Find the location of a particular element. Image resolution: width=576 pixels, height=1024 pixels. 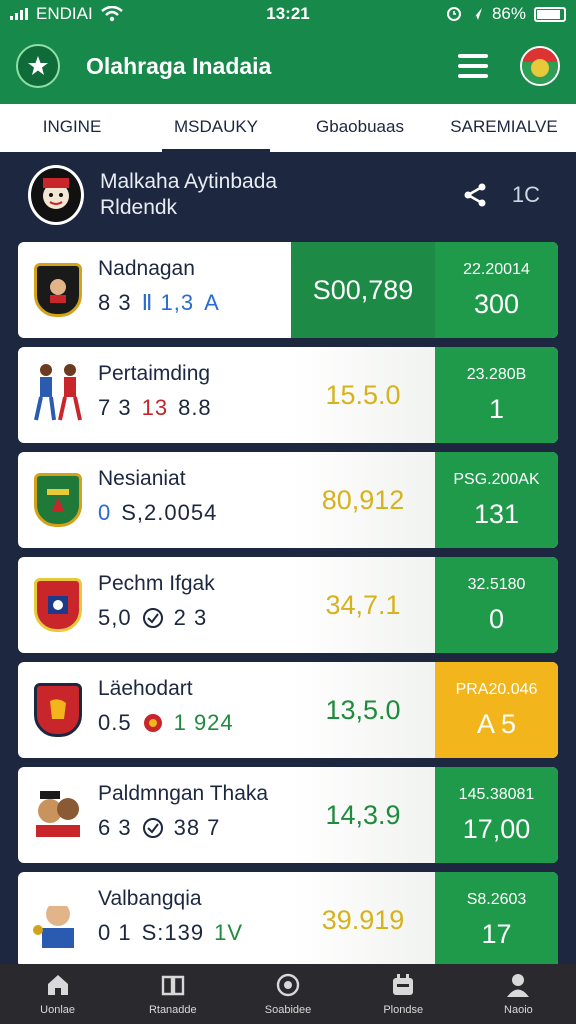

team-name: Läehodart is located at coordinates (145, 688).